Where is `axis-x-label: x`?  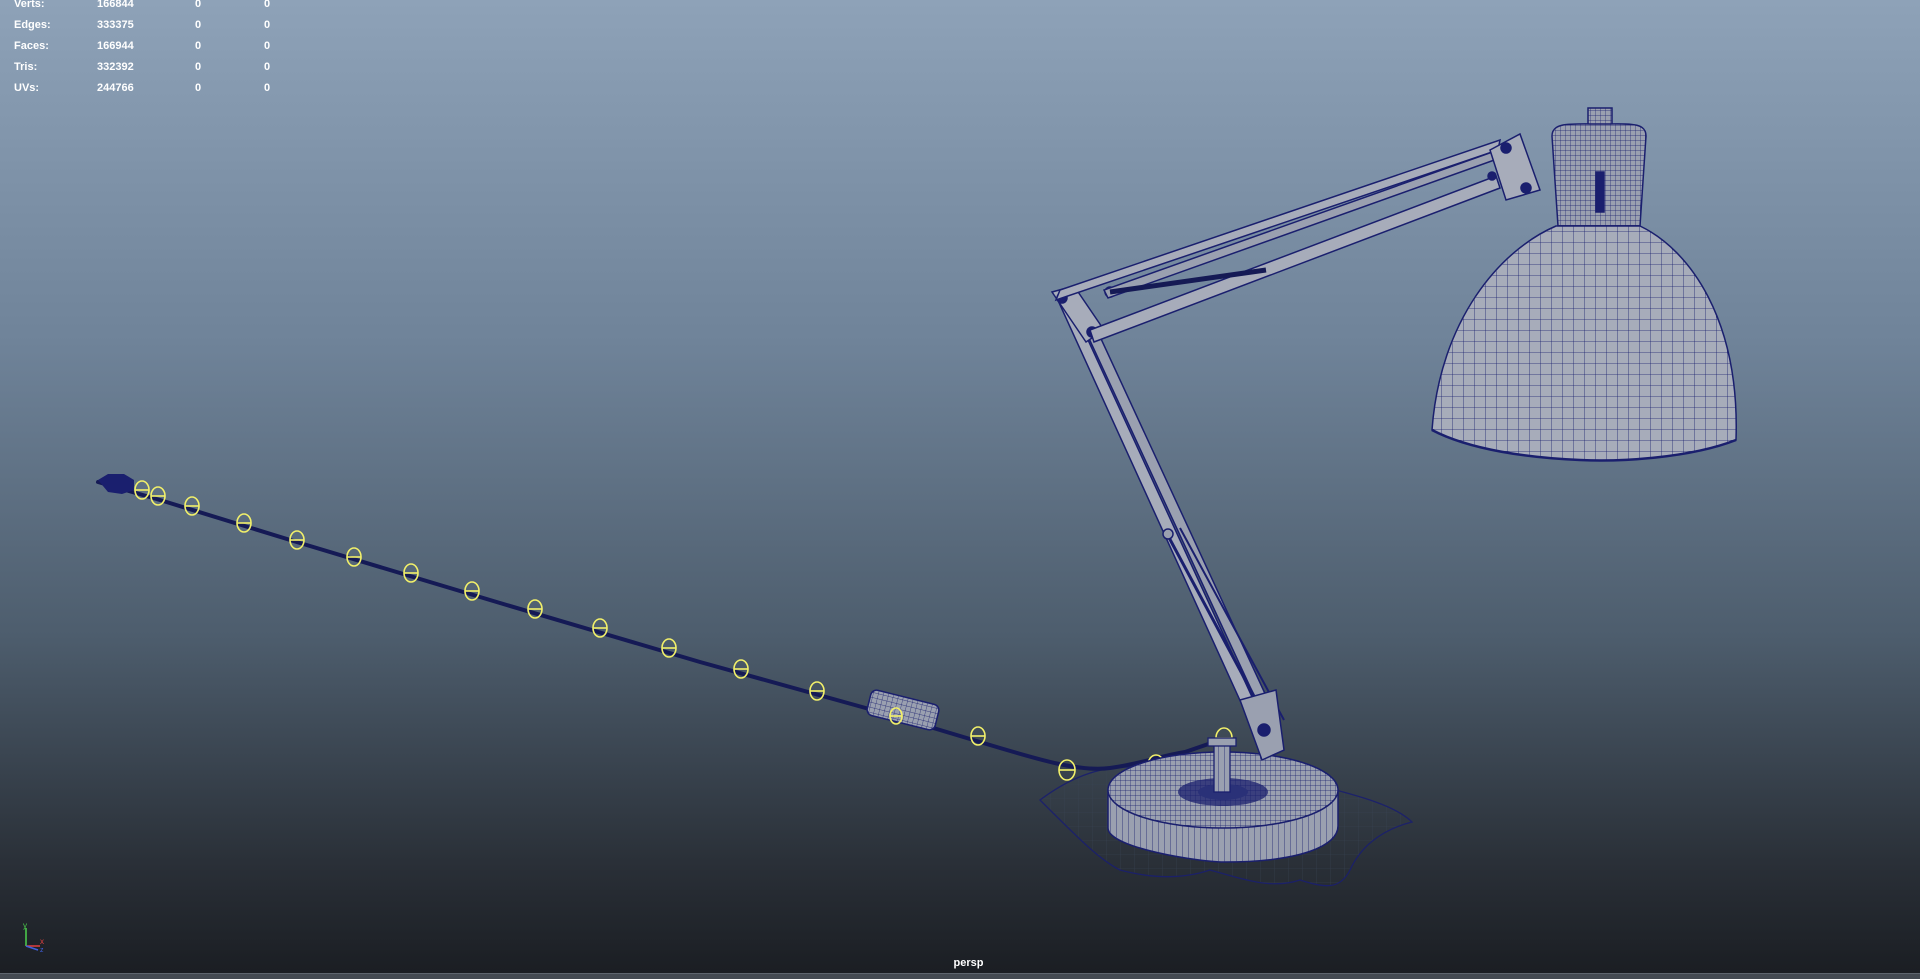 axis-x-label: x is located at coordinates (42, 941).